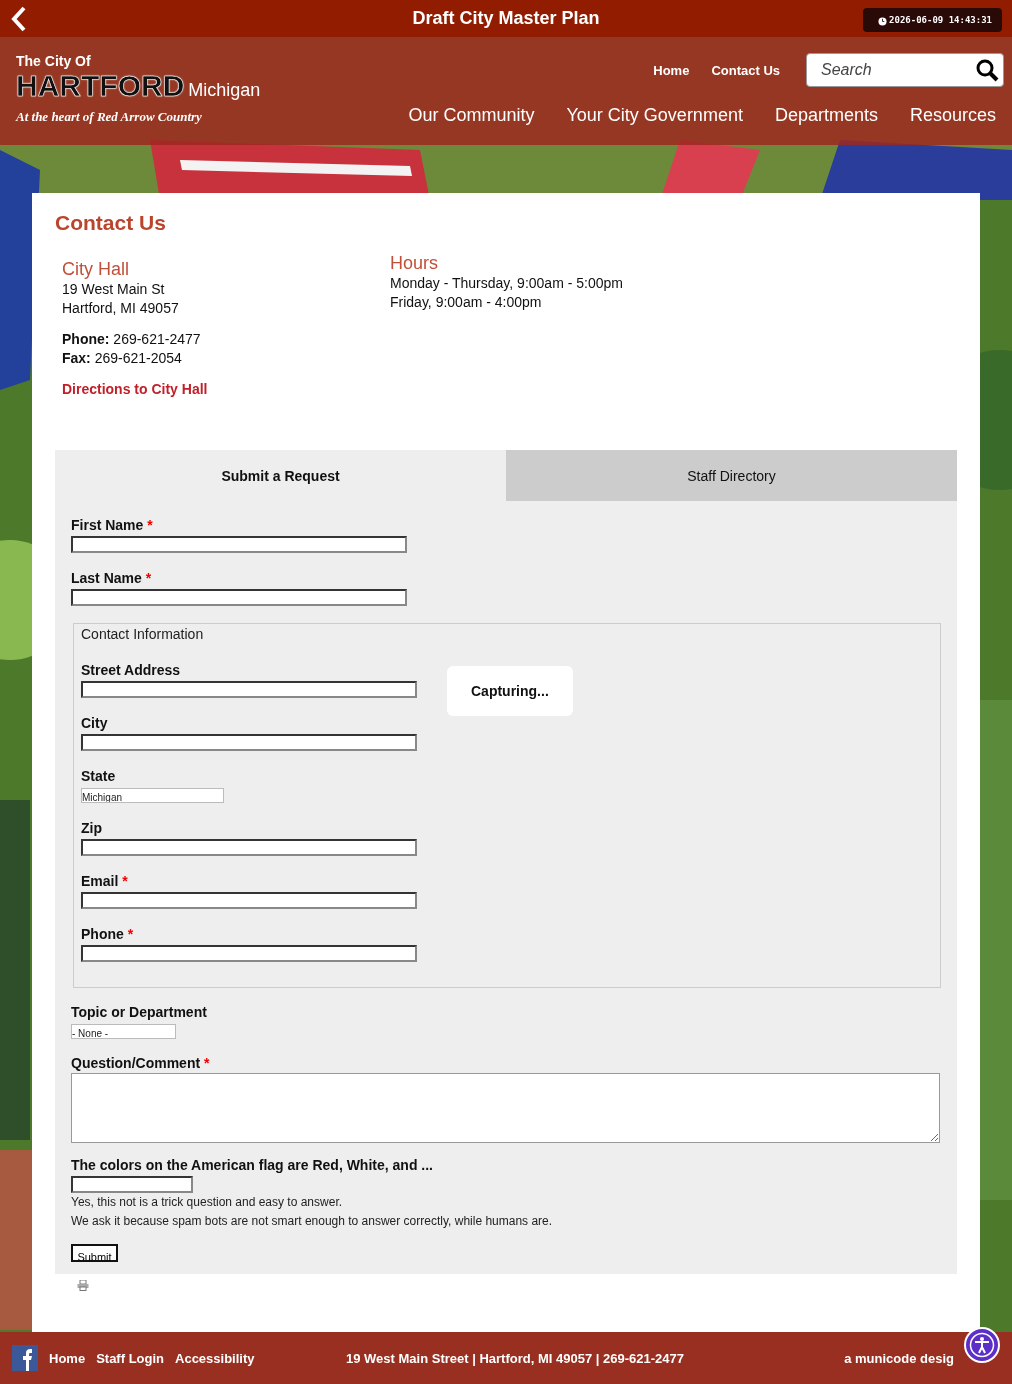  I want to click on tagline: At the heart of Red Arrow Country, so click(109, 117).